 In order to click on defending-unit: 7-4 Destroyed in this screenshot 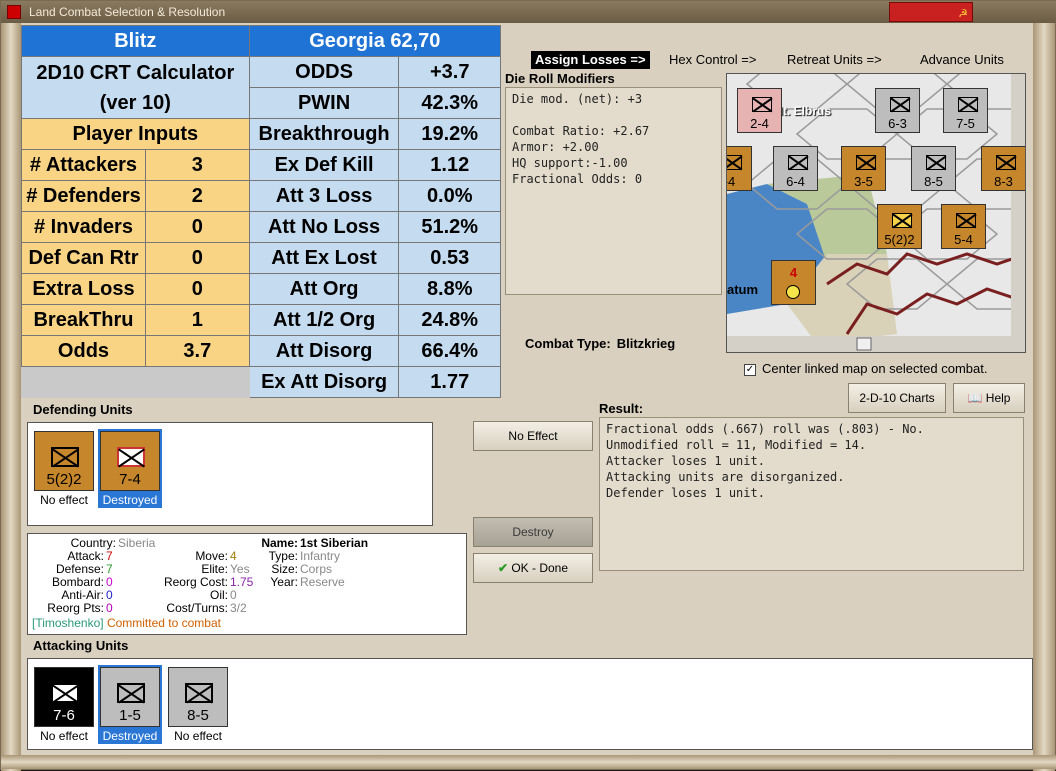, I will do `click(130, 468)`.